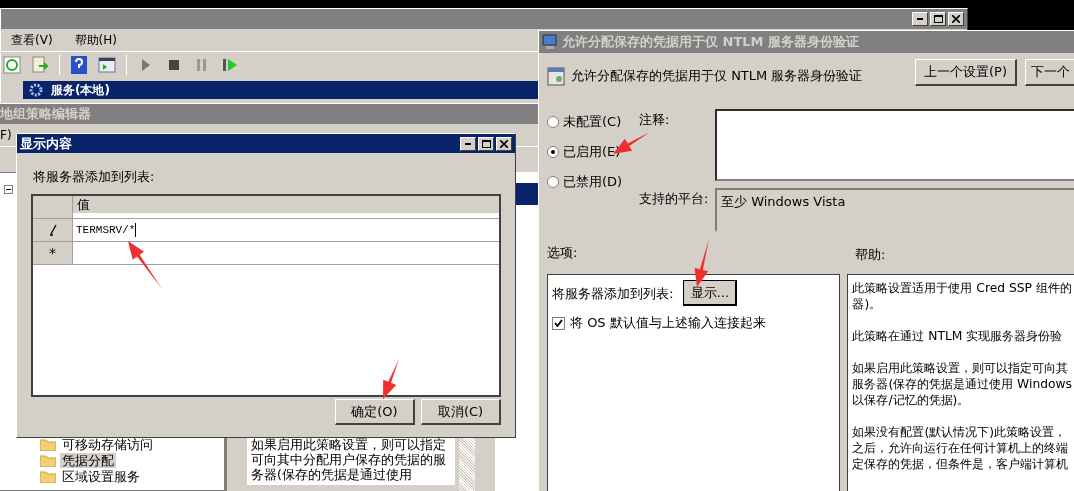  I want to click on help-label: 帮助:, so click(870, 255).